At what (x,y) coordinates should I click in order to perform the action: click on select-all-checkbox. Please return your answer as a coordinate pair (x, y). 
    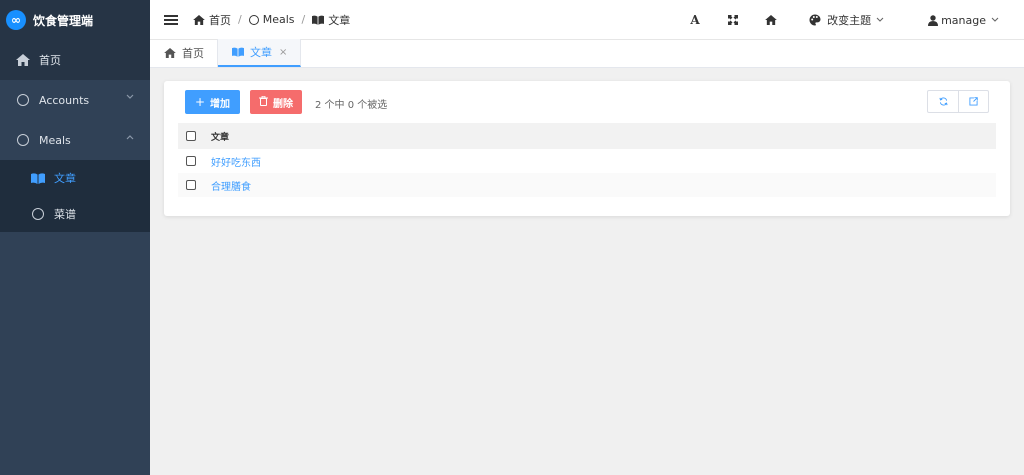
    Looking at the image, I should click on (191, 136).